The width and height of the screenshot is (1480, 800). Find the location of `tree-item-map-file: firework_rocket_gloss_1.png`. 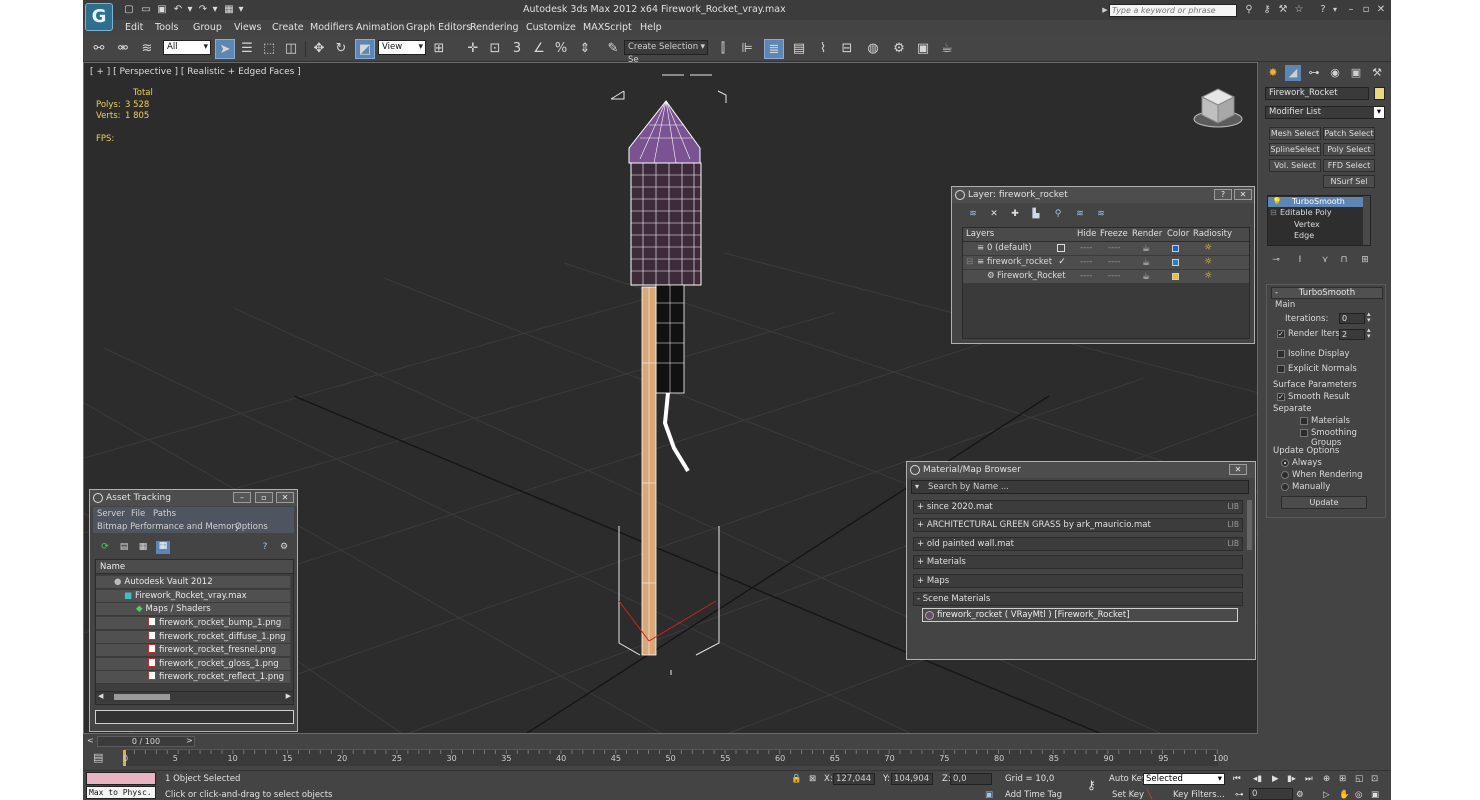

tree-item-map-file: firework_rocket_gloss_1.png is located at coordinates (193, 664).